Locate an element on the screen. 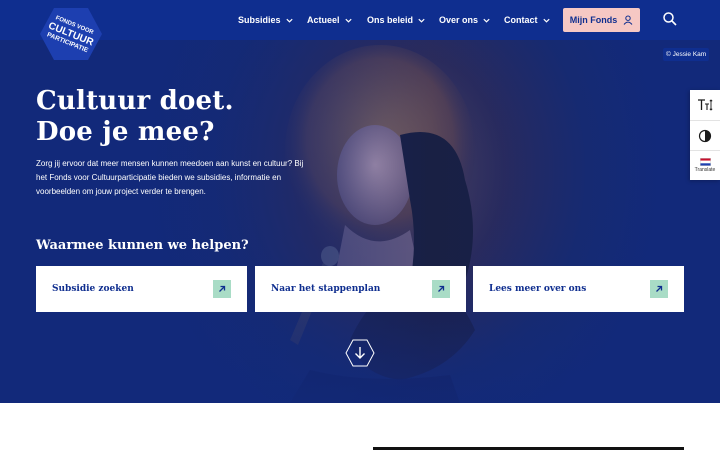  photo-credit: © Jessie Kam is located at coordinates (686, 54).